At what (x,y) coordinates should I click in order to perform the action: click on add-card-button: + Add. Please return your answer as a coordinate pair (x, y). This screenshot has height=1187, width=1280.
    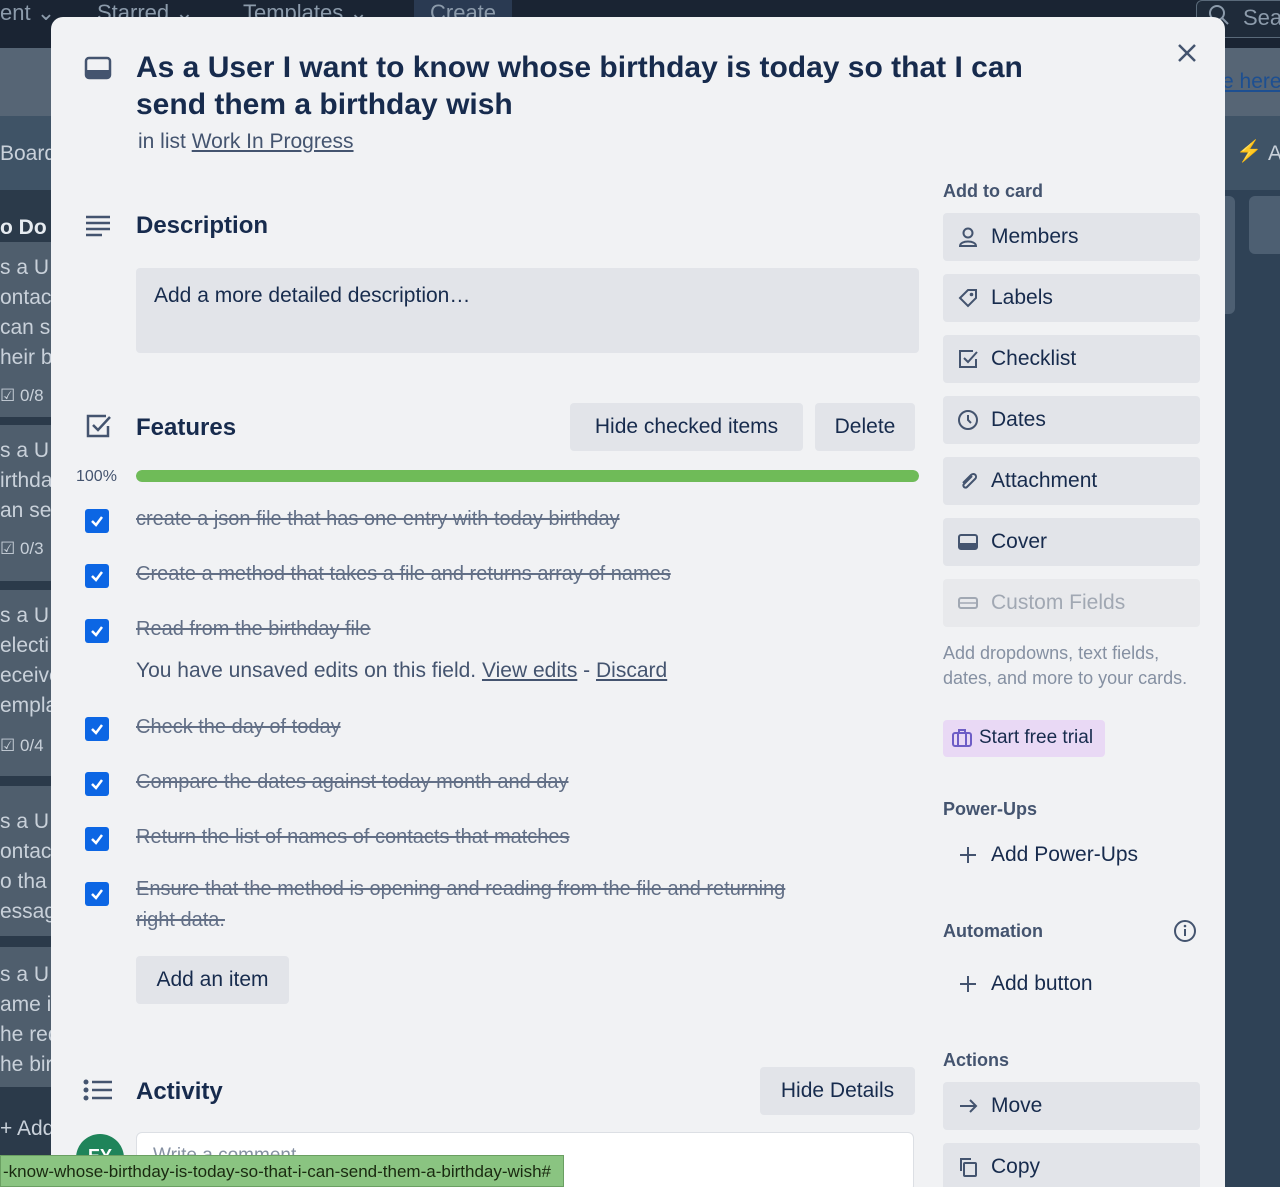
    Looking at the image, I should click on (25, 1129).